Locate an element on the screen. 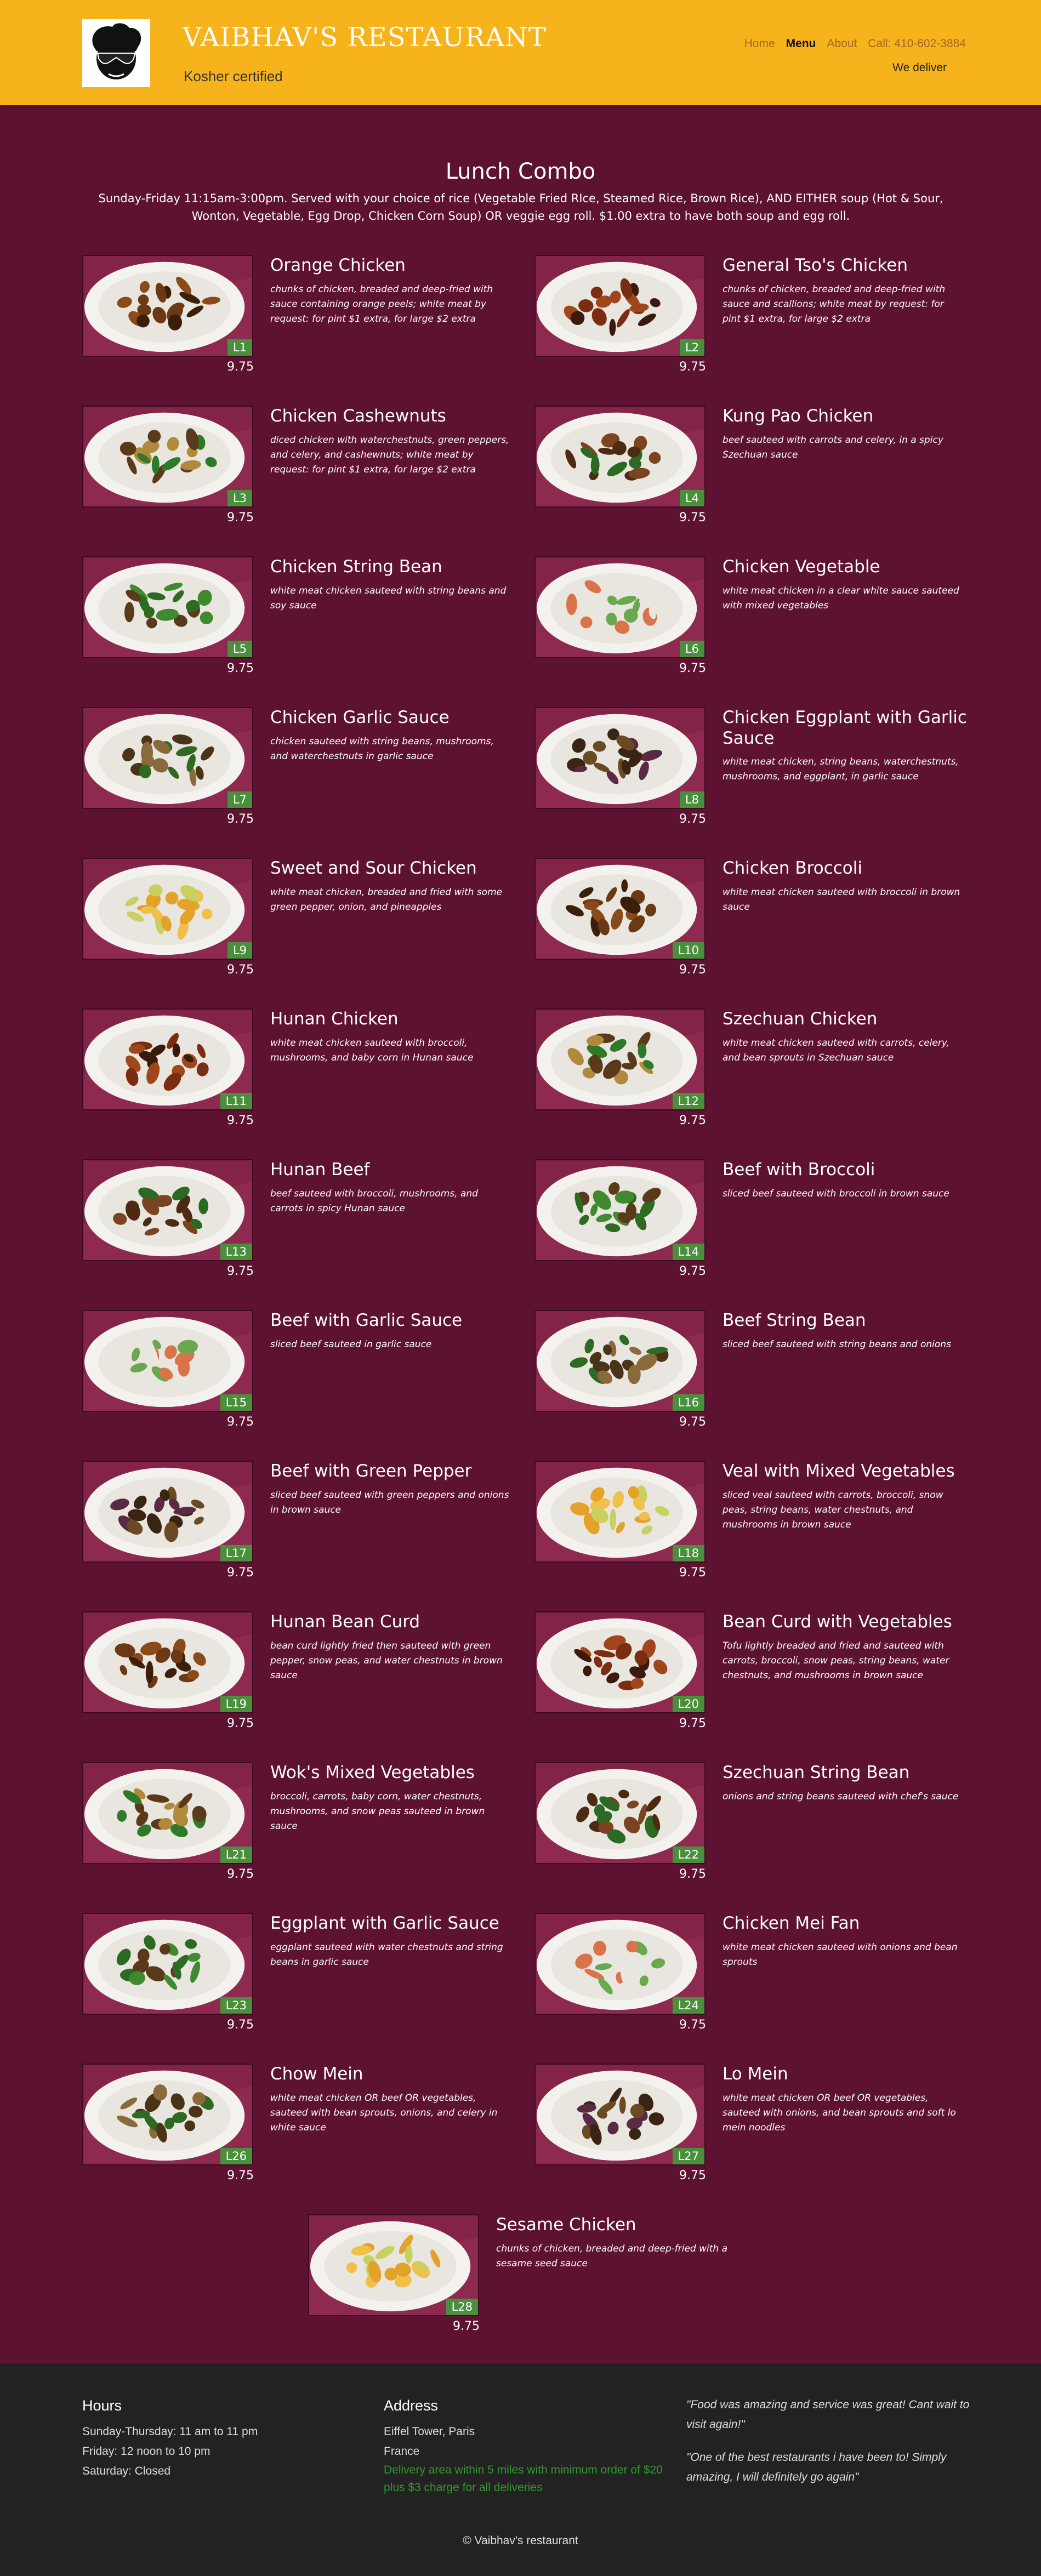 This screenshot has height=2576, width=1041. item-code-badge: L22 is located at coordinates (688, 1854).